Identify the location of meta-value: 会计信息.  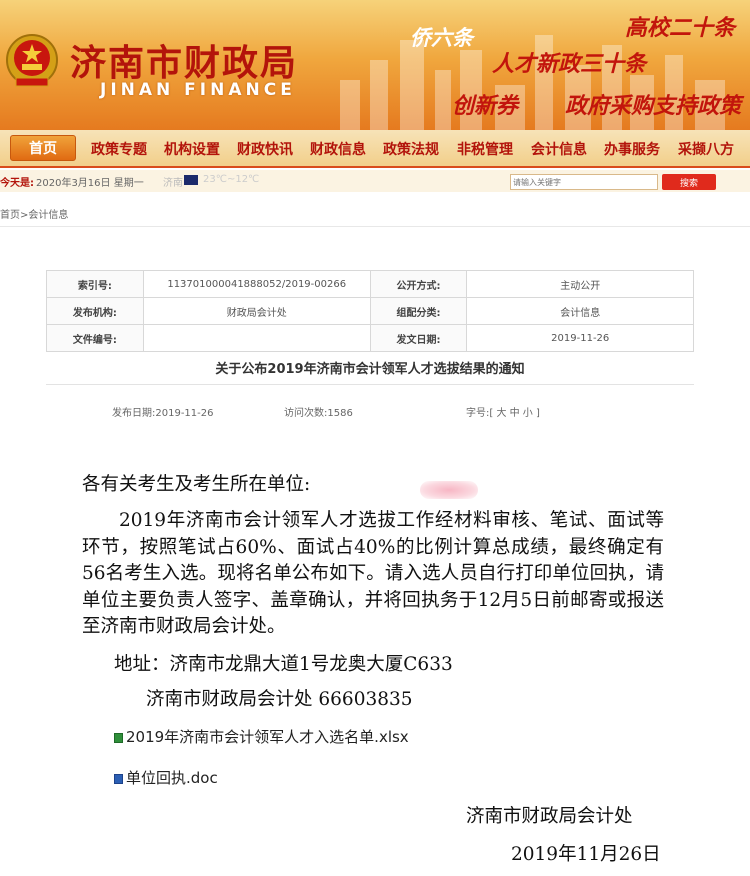
(580, 311).